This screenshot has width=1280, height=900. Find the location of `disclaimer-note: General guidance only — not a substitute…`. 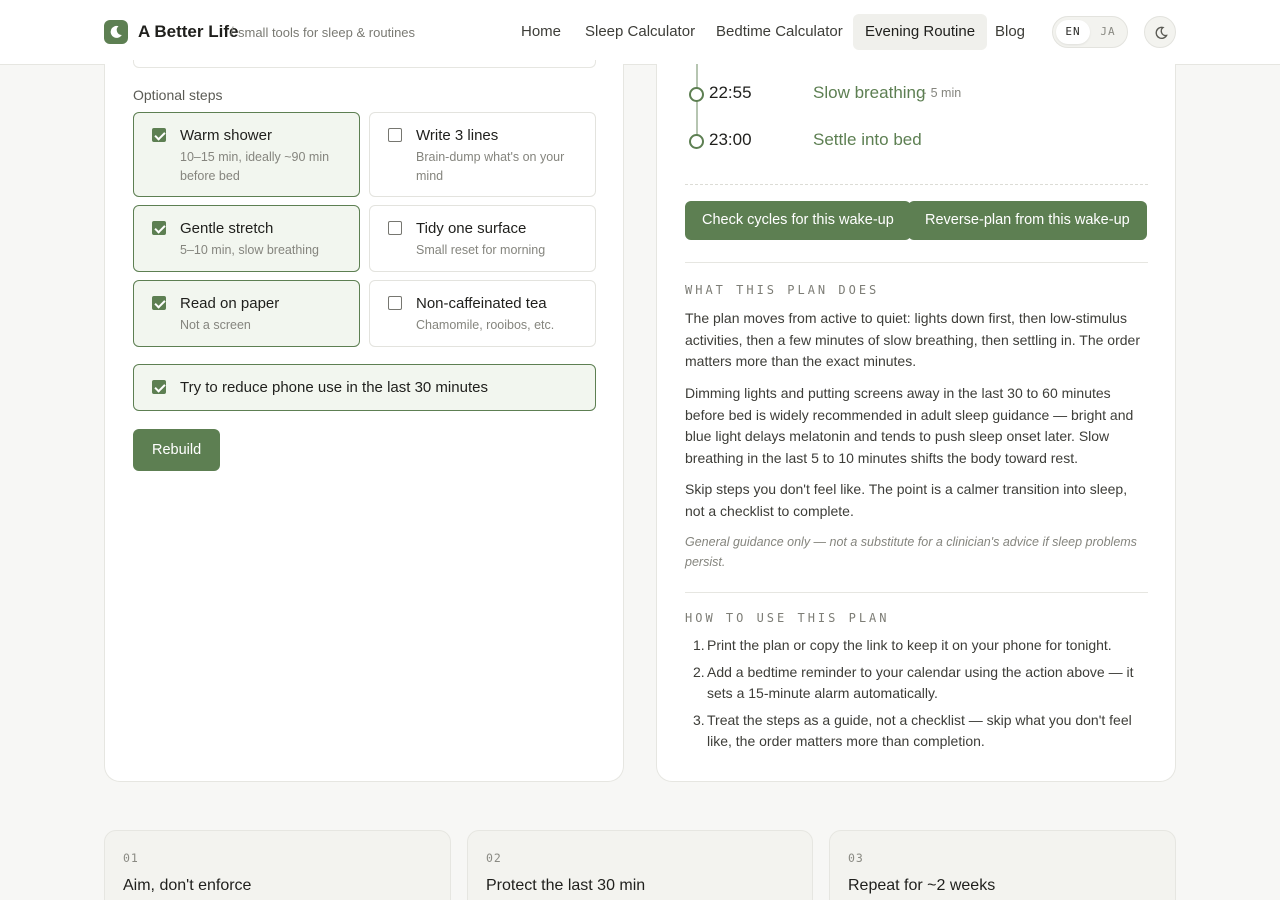

disclaimer-note: General guidance only — not a substitute… is located at coordinates (911, 552).